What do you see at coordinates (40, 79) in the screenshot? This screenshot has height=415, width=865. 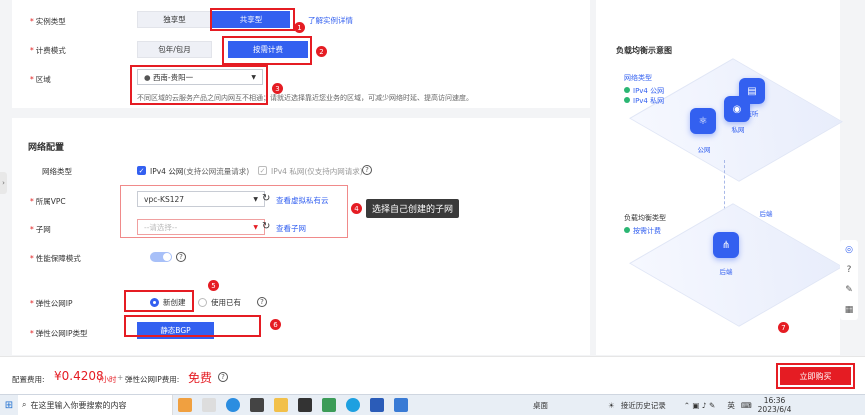 I see `region-label: * 区域` at bounding box center [40, 79].